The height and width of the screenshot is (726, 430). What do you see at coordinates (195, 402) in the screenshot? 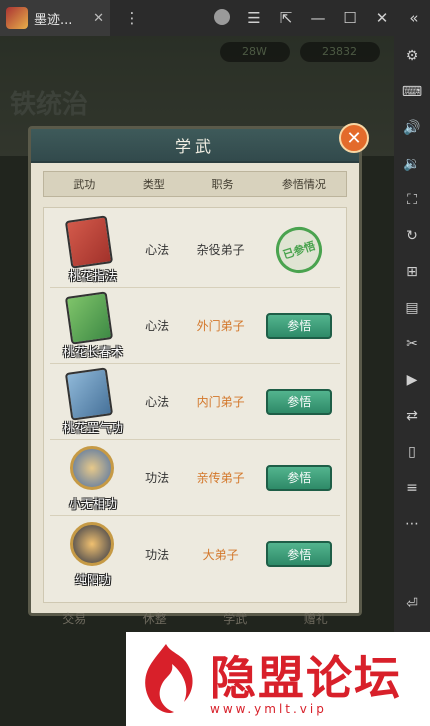
I see `skill-row: 桃花罡气功 心法 内门弟子 参悟` at bounding box center [195, 402].